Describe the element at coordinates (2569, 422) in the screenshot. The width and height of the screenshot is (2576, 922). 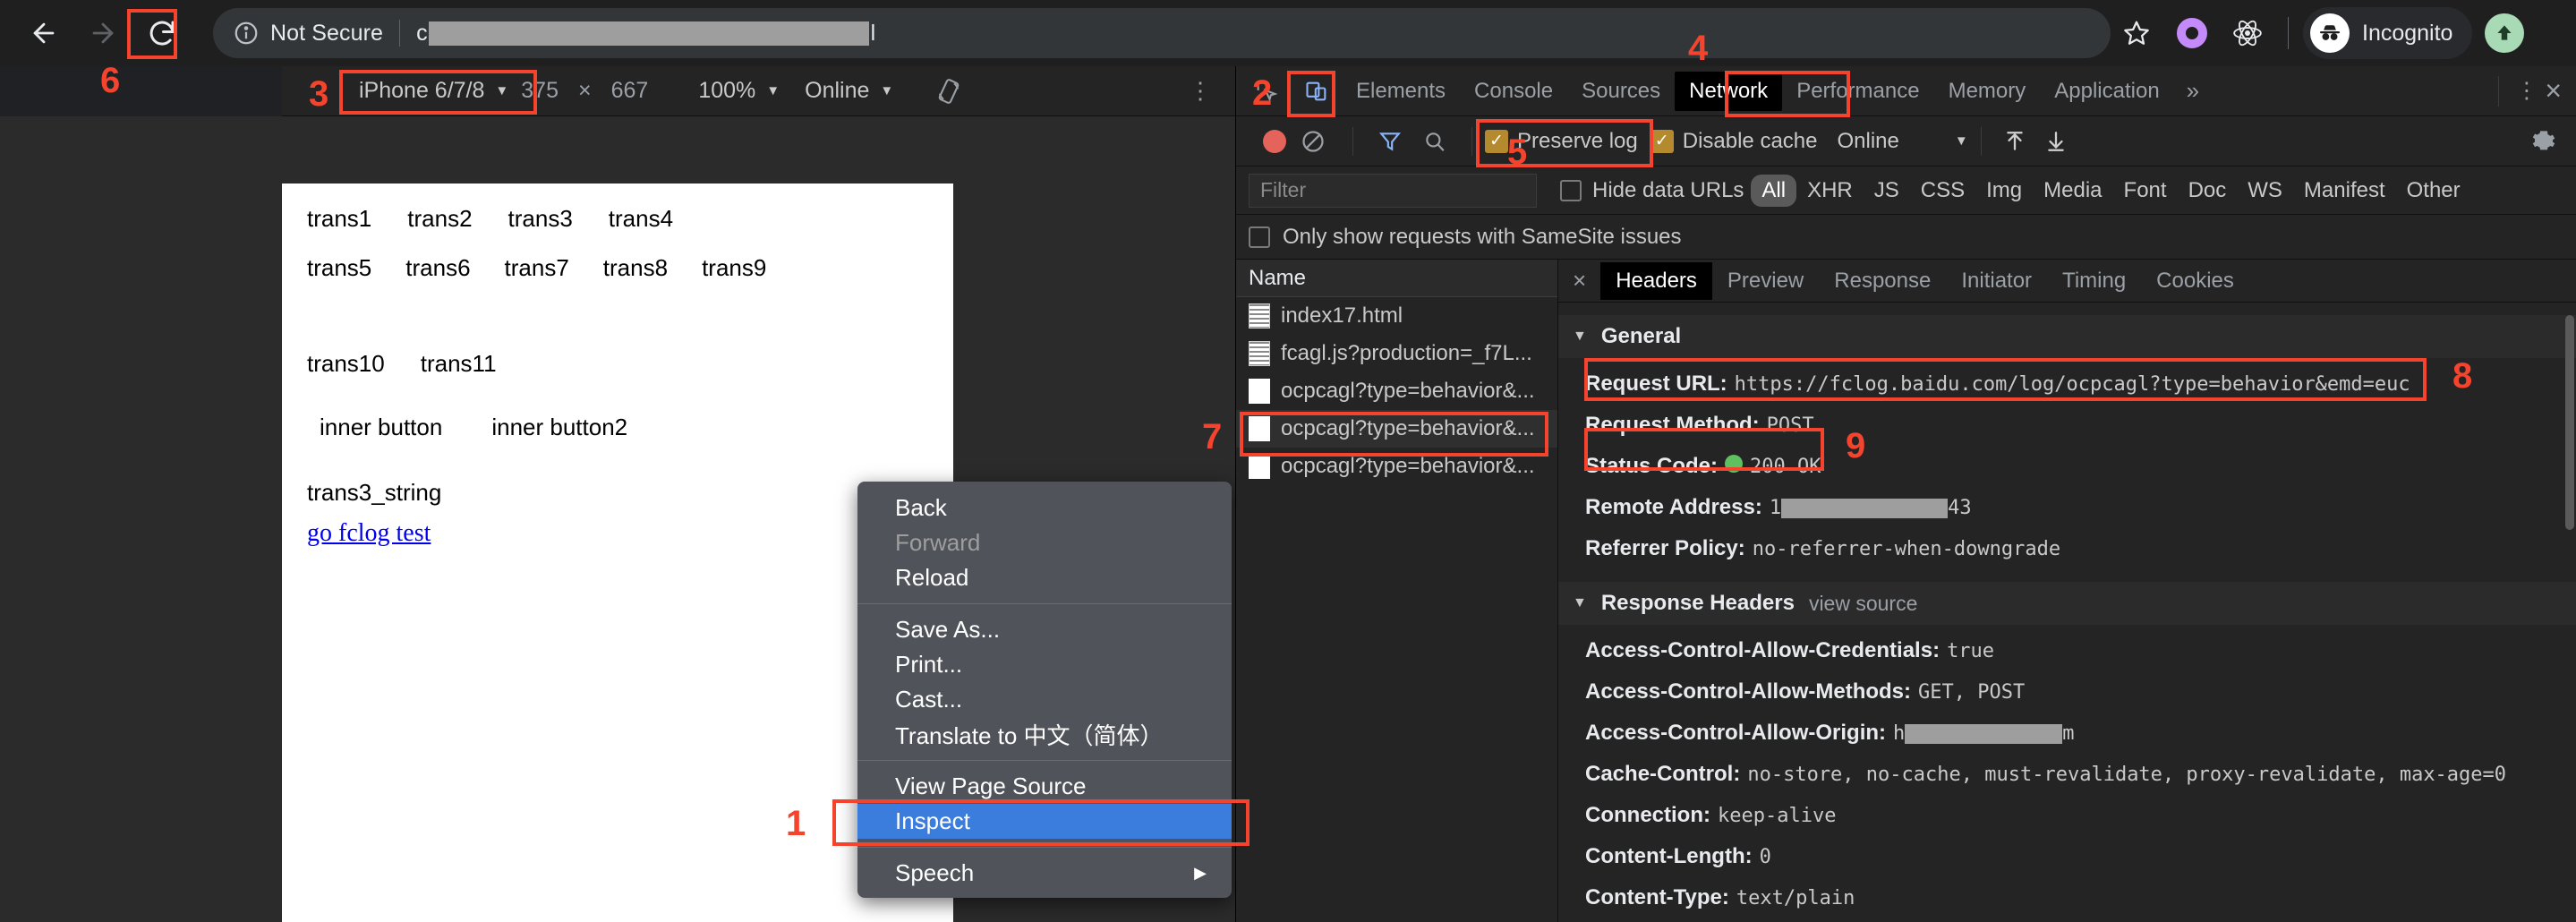
I see `detail-scrollbar` at that location.